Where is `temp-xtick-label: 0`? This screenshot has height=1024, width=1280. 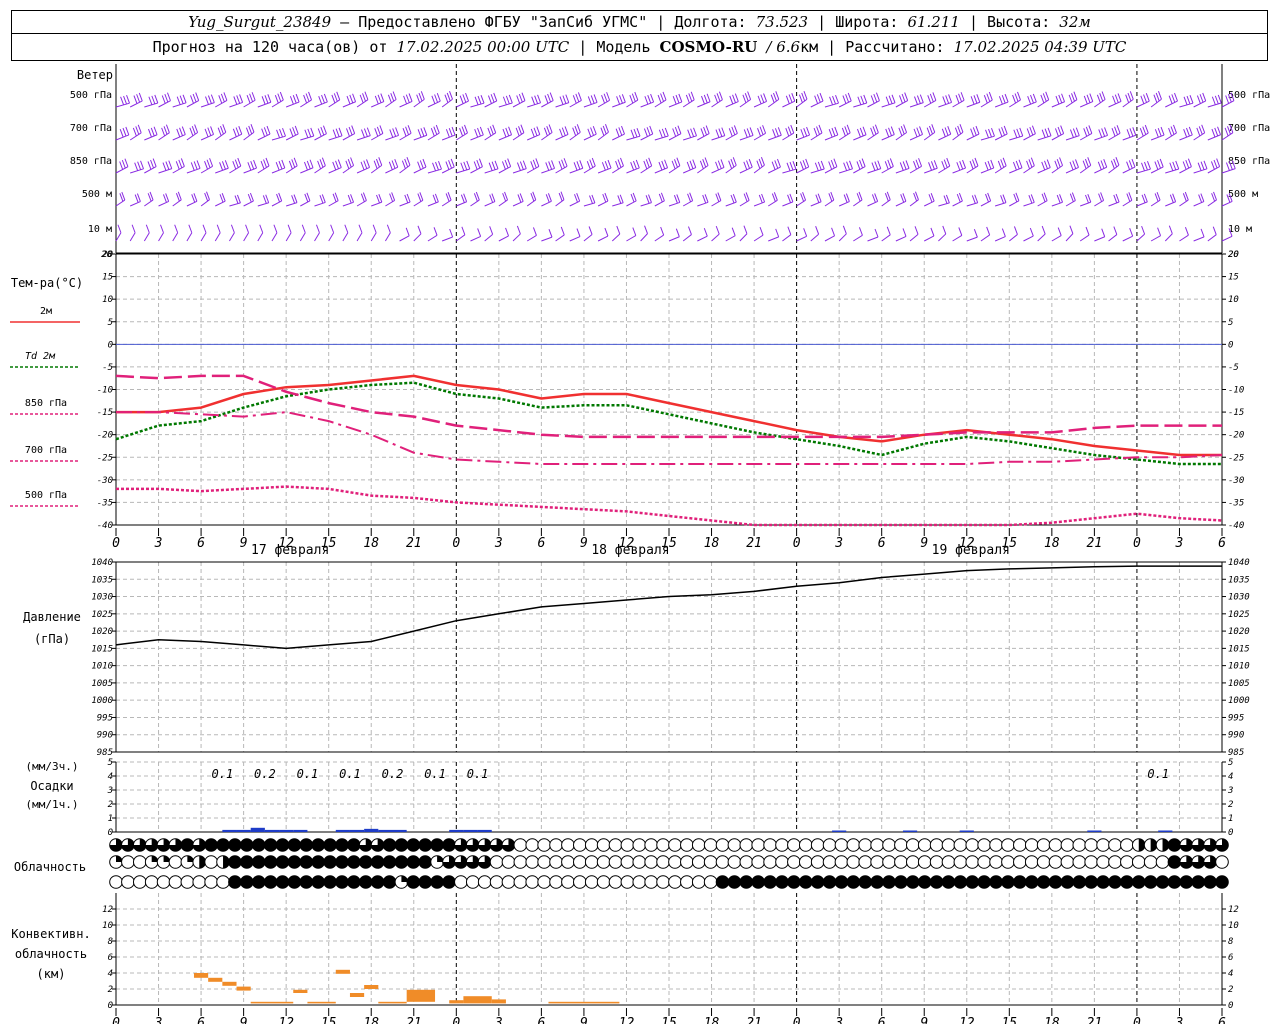 temp-xtick-label: 0 is located at coordinates (456, 543).